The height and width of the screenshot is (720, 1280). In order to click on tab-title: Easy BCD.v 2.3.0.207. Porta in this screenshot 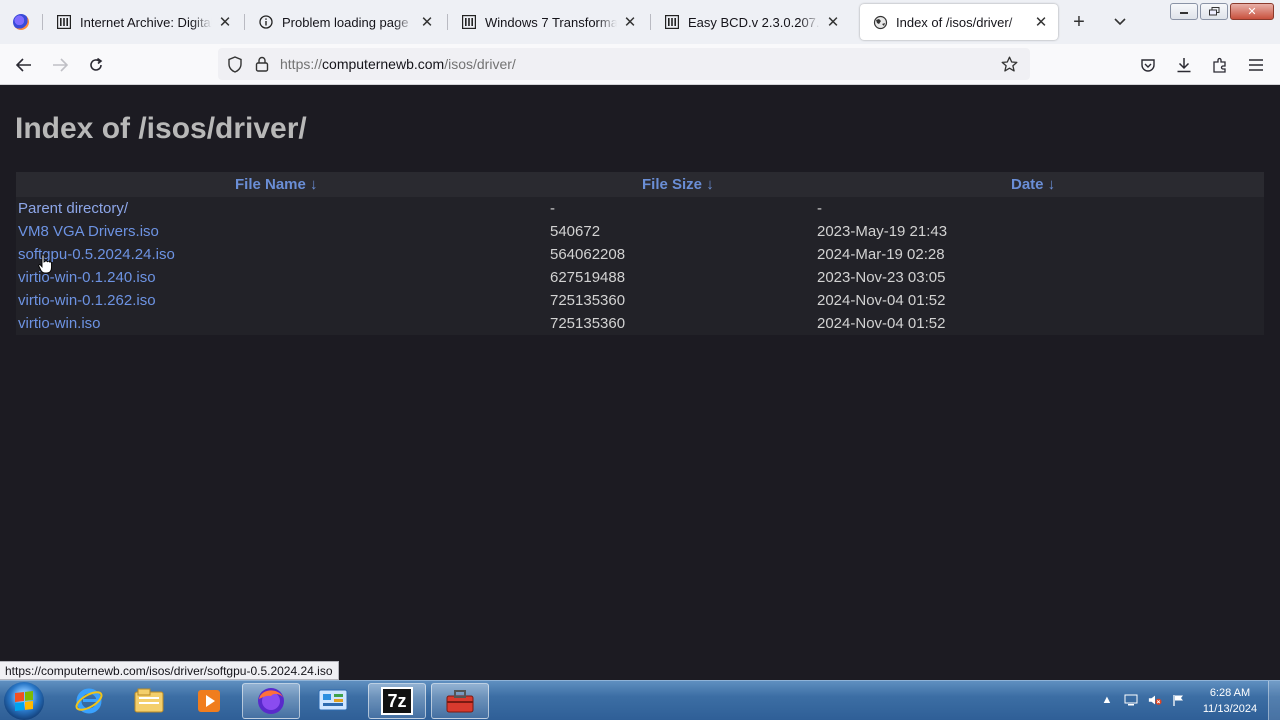, I will do `click(754, 22)`.